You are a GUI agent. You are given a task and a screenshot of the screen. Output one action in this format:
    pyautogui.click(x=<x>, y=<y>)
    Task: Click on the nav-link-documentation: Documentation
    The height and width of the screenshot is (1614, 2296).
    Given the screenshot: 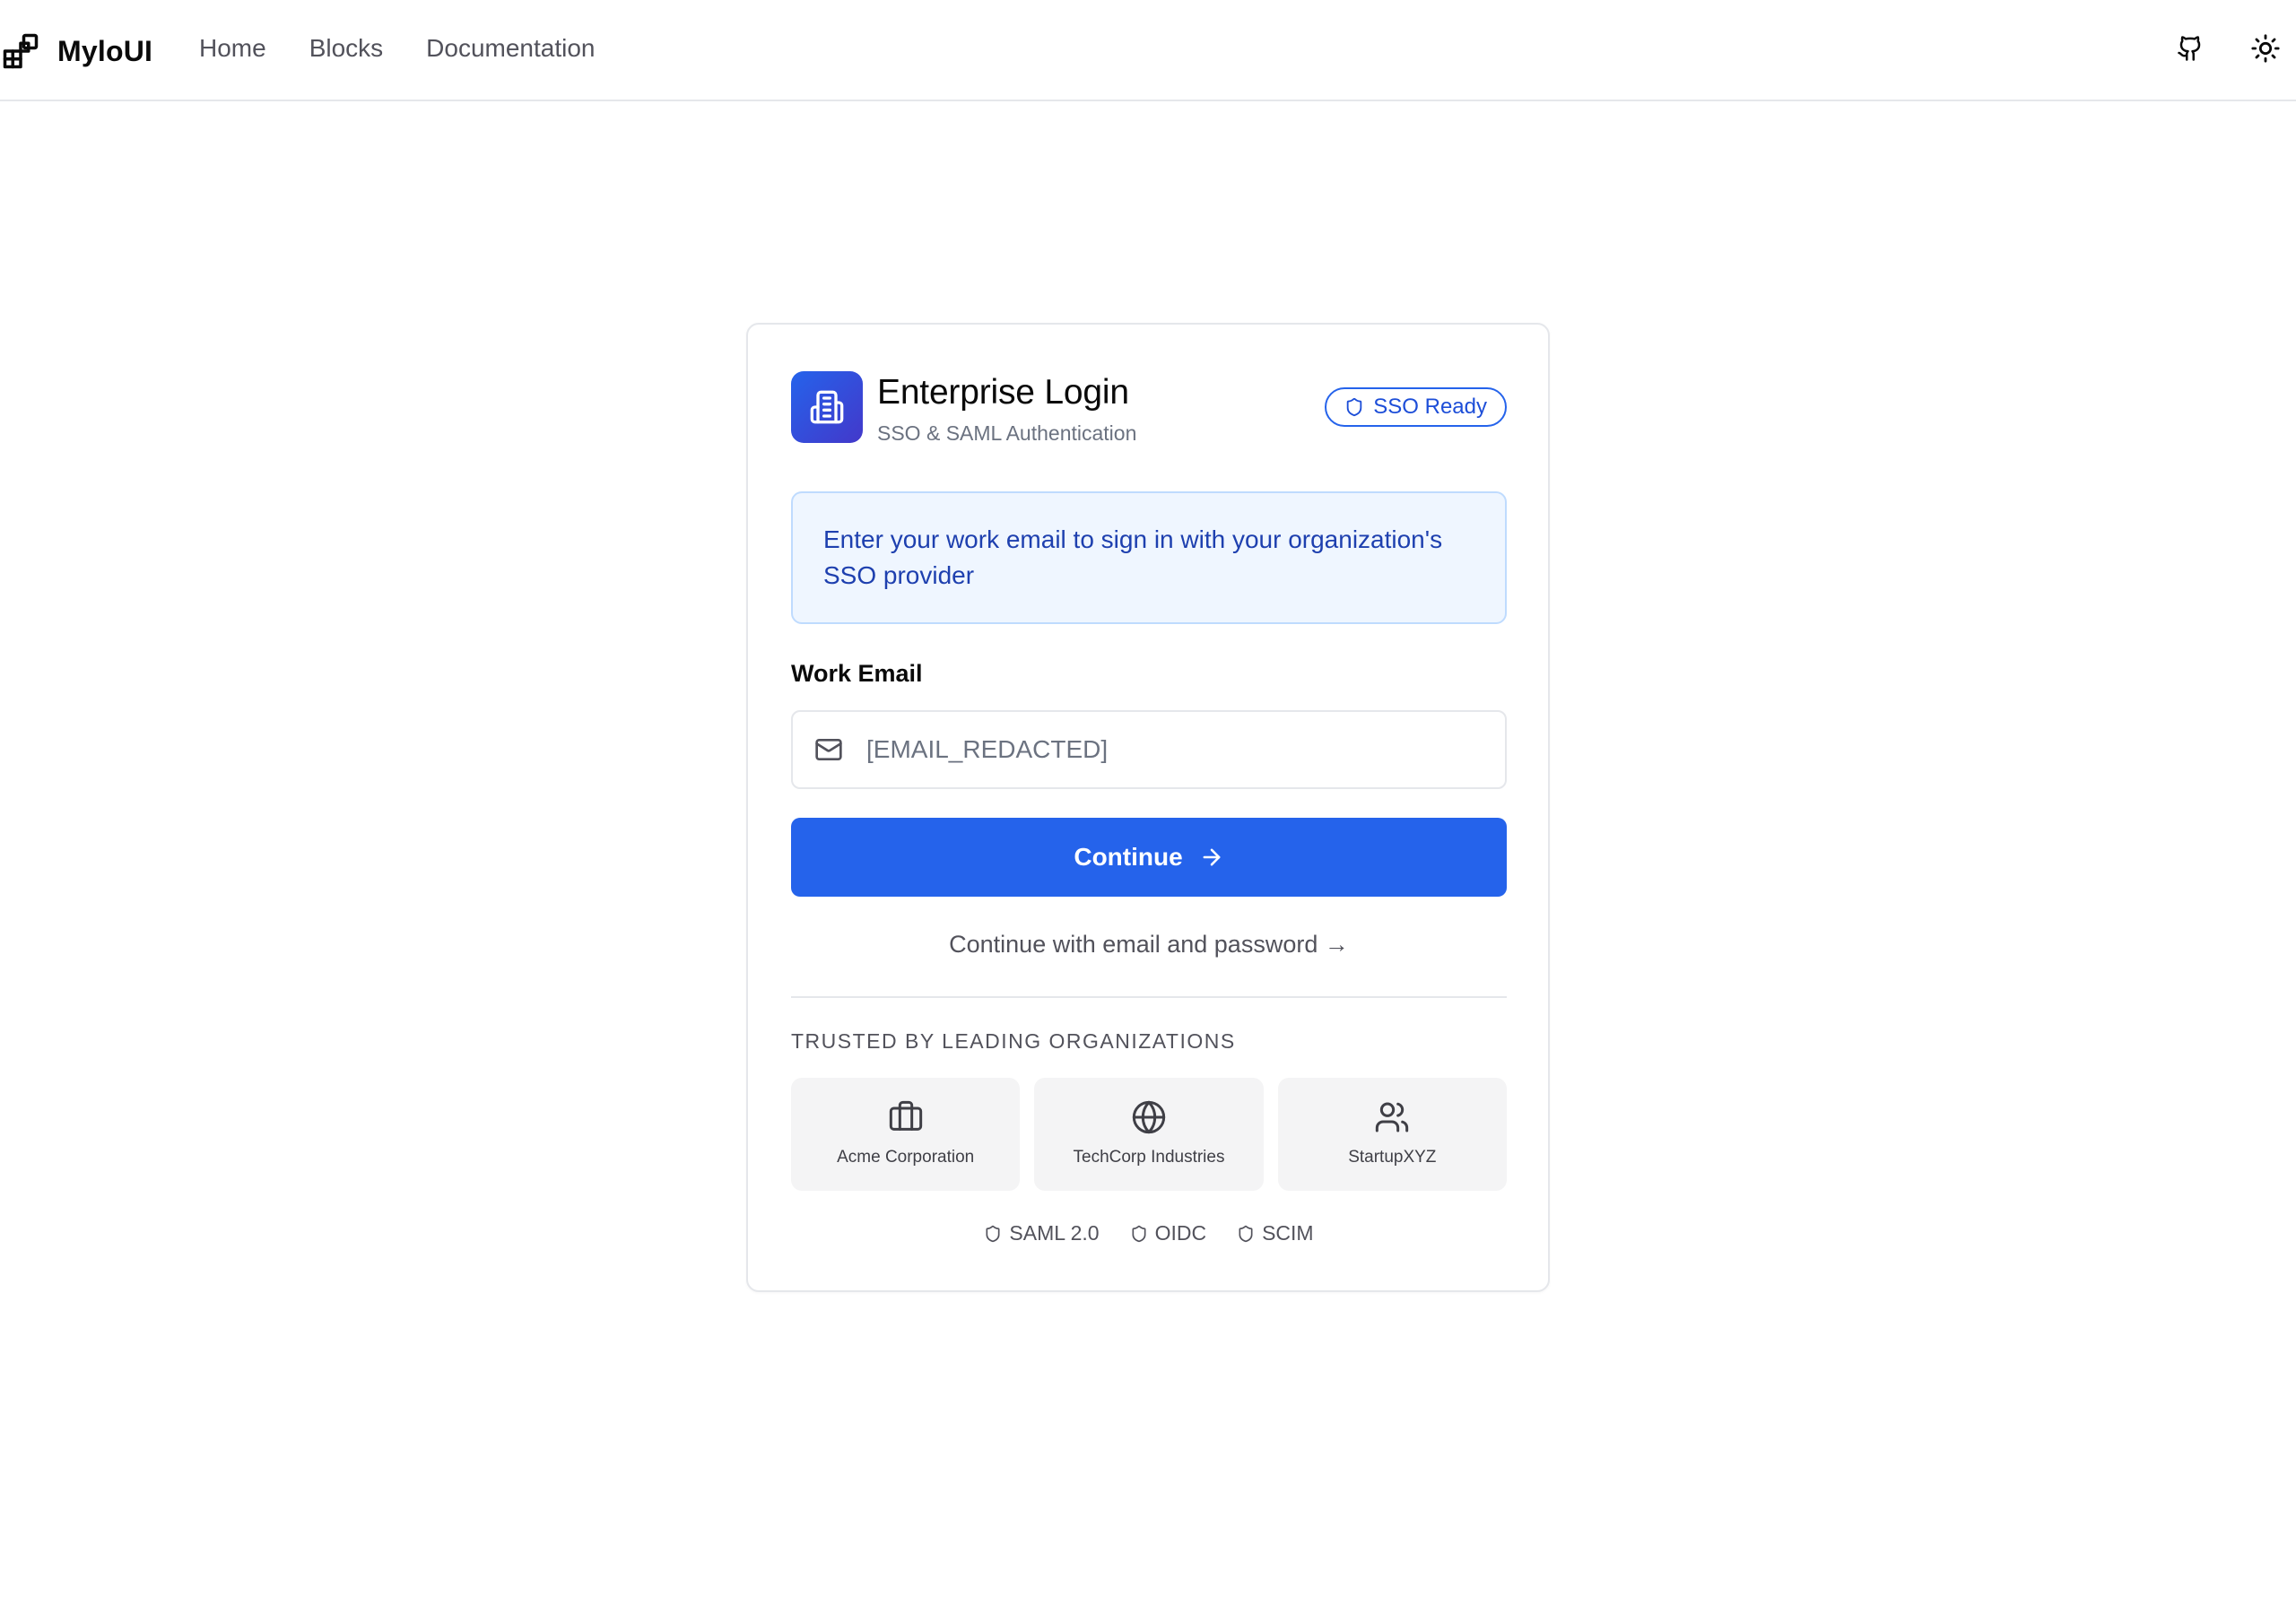 What is the action you would take?
    pyautogui.click(x=510, y=48)
    